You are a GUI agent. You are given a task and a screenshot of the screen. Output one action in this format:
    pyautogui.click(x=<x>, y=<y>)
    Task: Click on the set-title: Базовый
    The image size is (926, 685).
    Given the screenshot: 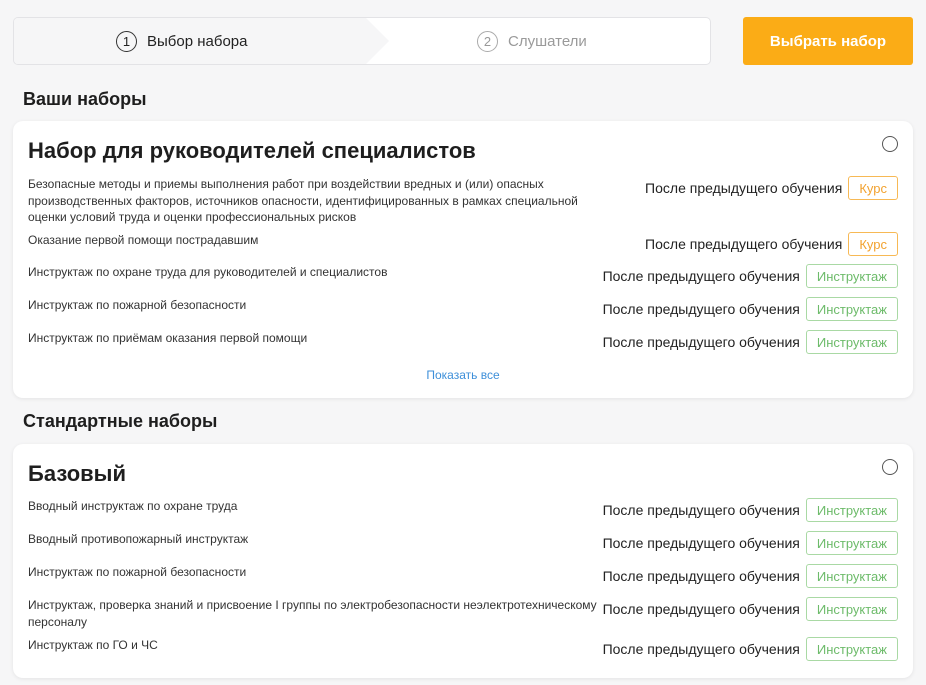 What is the action you would take?
    pyautogui.click(x=77, y=473)
    